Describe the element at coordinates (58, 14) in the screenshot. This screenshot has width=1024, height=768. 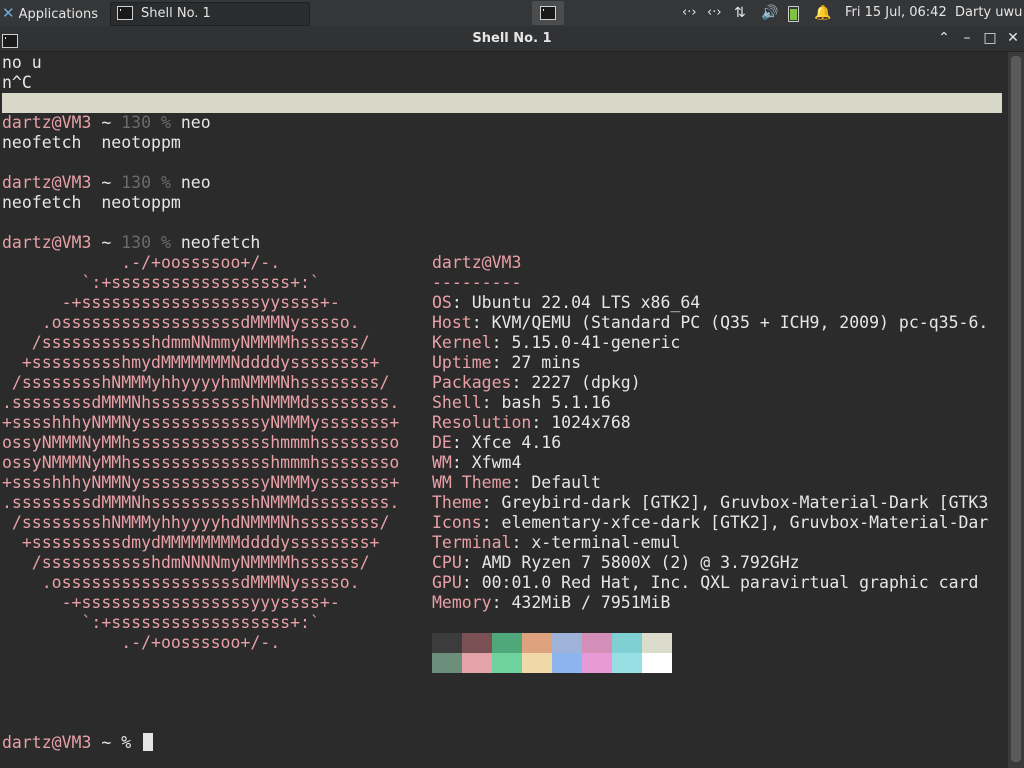
I see `applications-label: Applications` at that location.